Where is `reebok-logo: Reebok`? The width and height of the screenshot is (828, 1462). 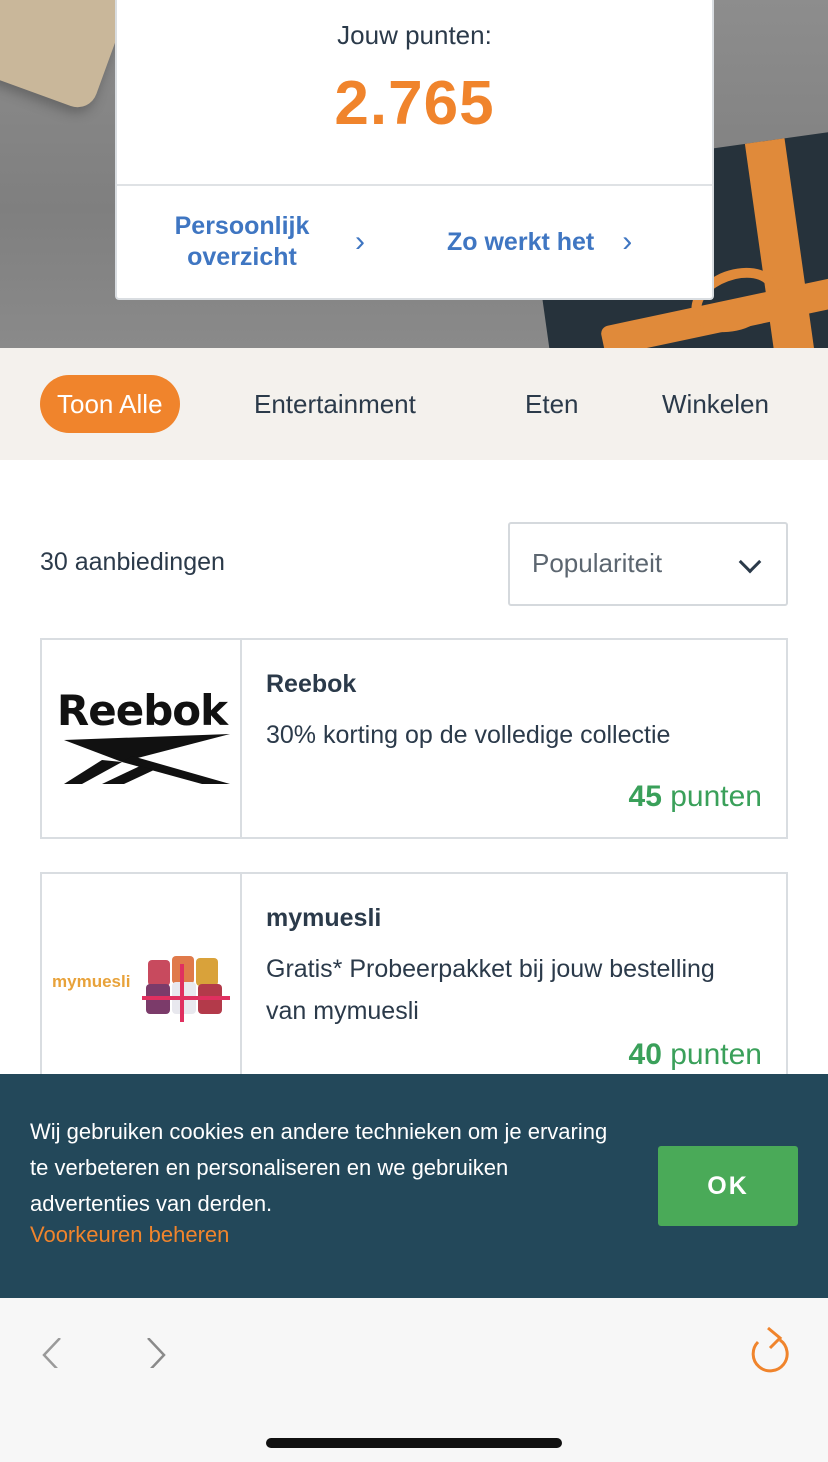 reebok-logo: Reebok is located at coordinates (142, 738).